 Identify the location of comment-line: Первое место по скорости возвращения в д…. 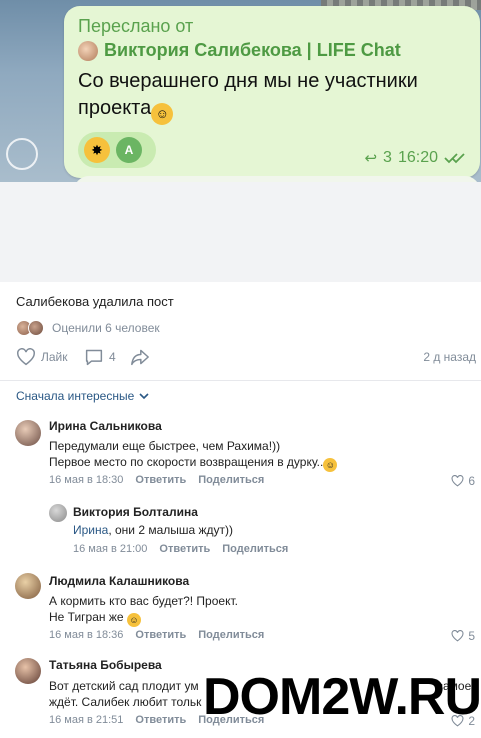
(186, 462).